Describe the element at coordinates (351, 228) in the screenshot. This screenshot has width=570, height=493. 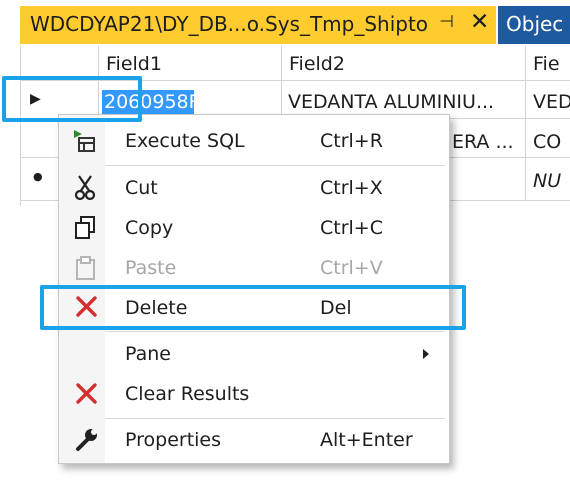
I see `menu-item-shortcut: Ctrl+C` at that location.